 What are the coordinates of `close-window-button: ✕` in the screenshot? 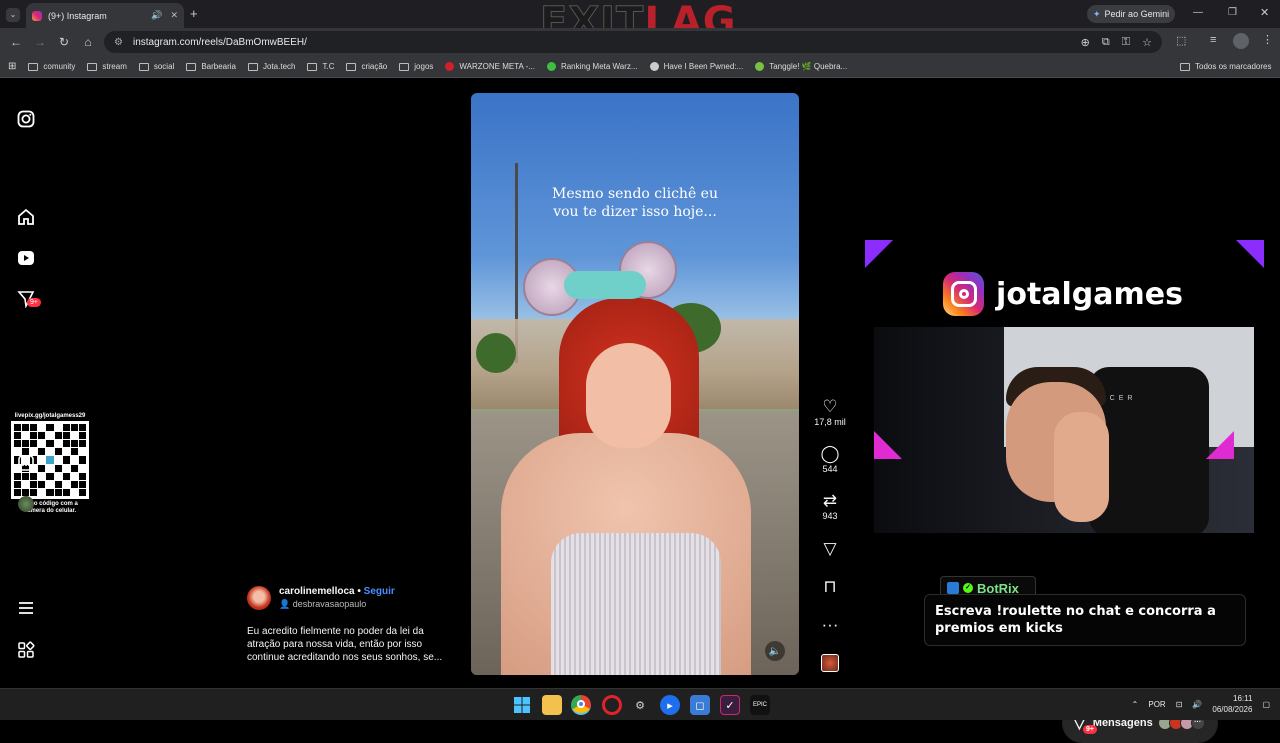 It's located at (1264, 12).